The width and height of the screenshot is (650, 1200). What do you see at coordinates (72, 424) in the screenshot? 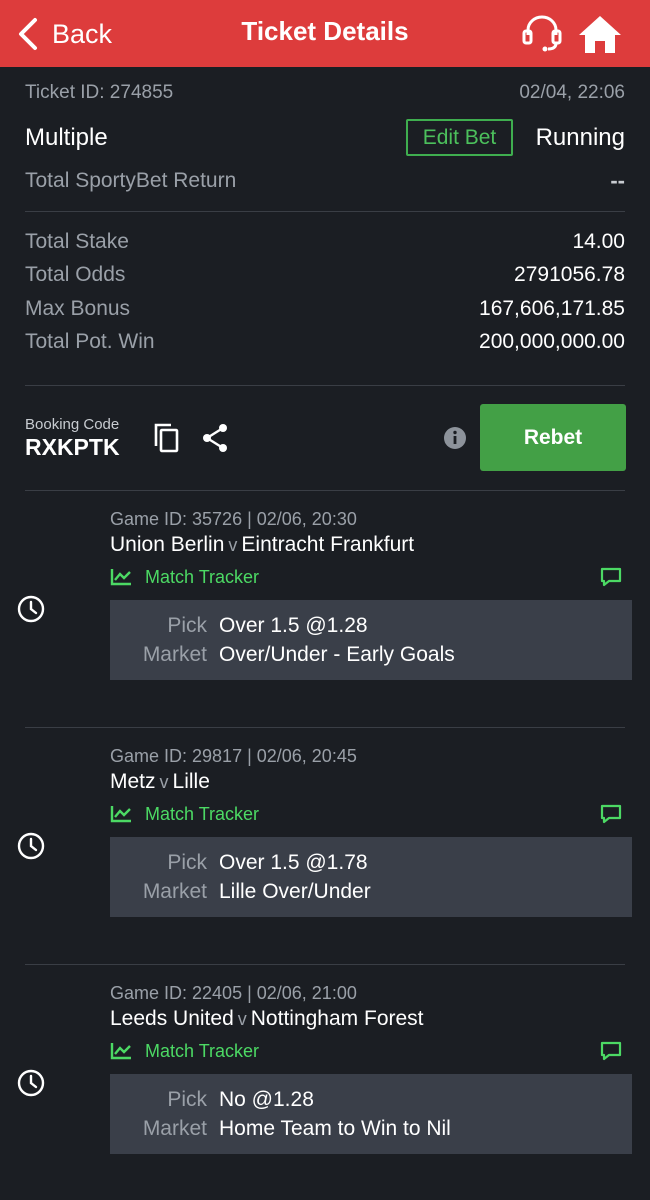
I see `booking-code-label: Booking Code` at bounding box center [72, 424].